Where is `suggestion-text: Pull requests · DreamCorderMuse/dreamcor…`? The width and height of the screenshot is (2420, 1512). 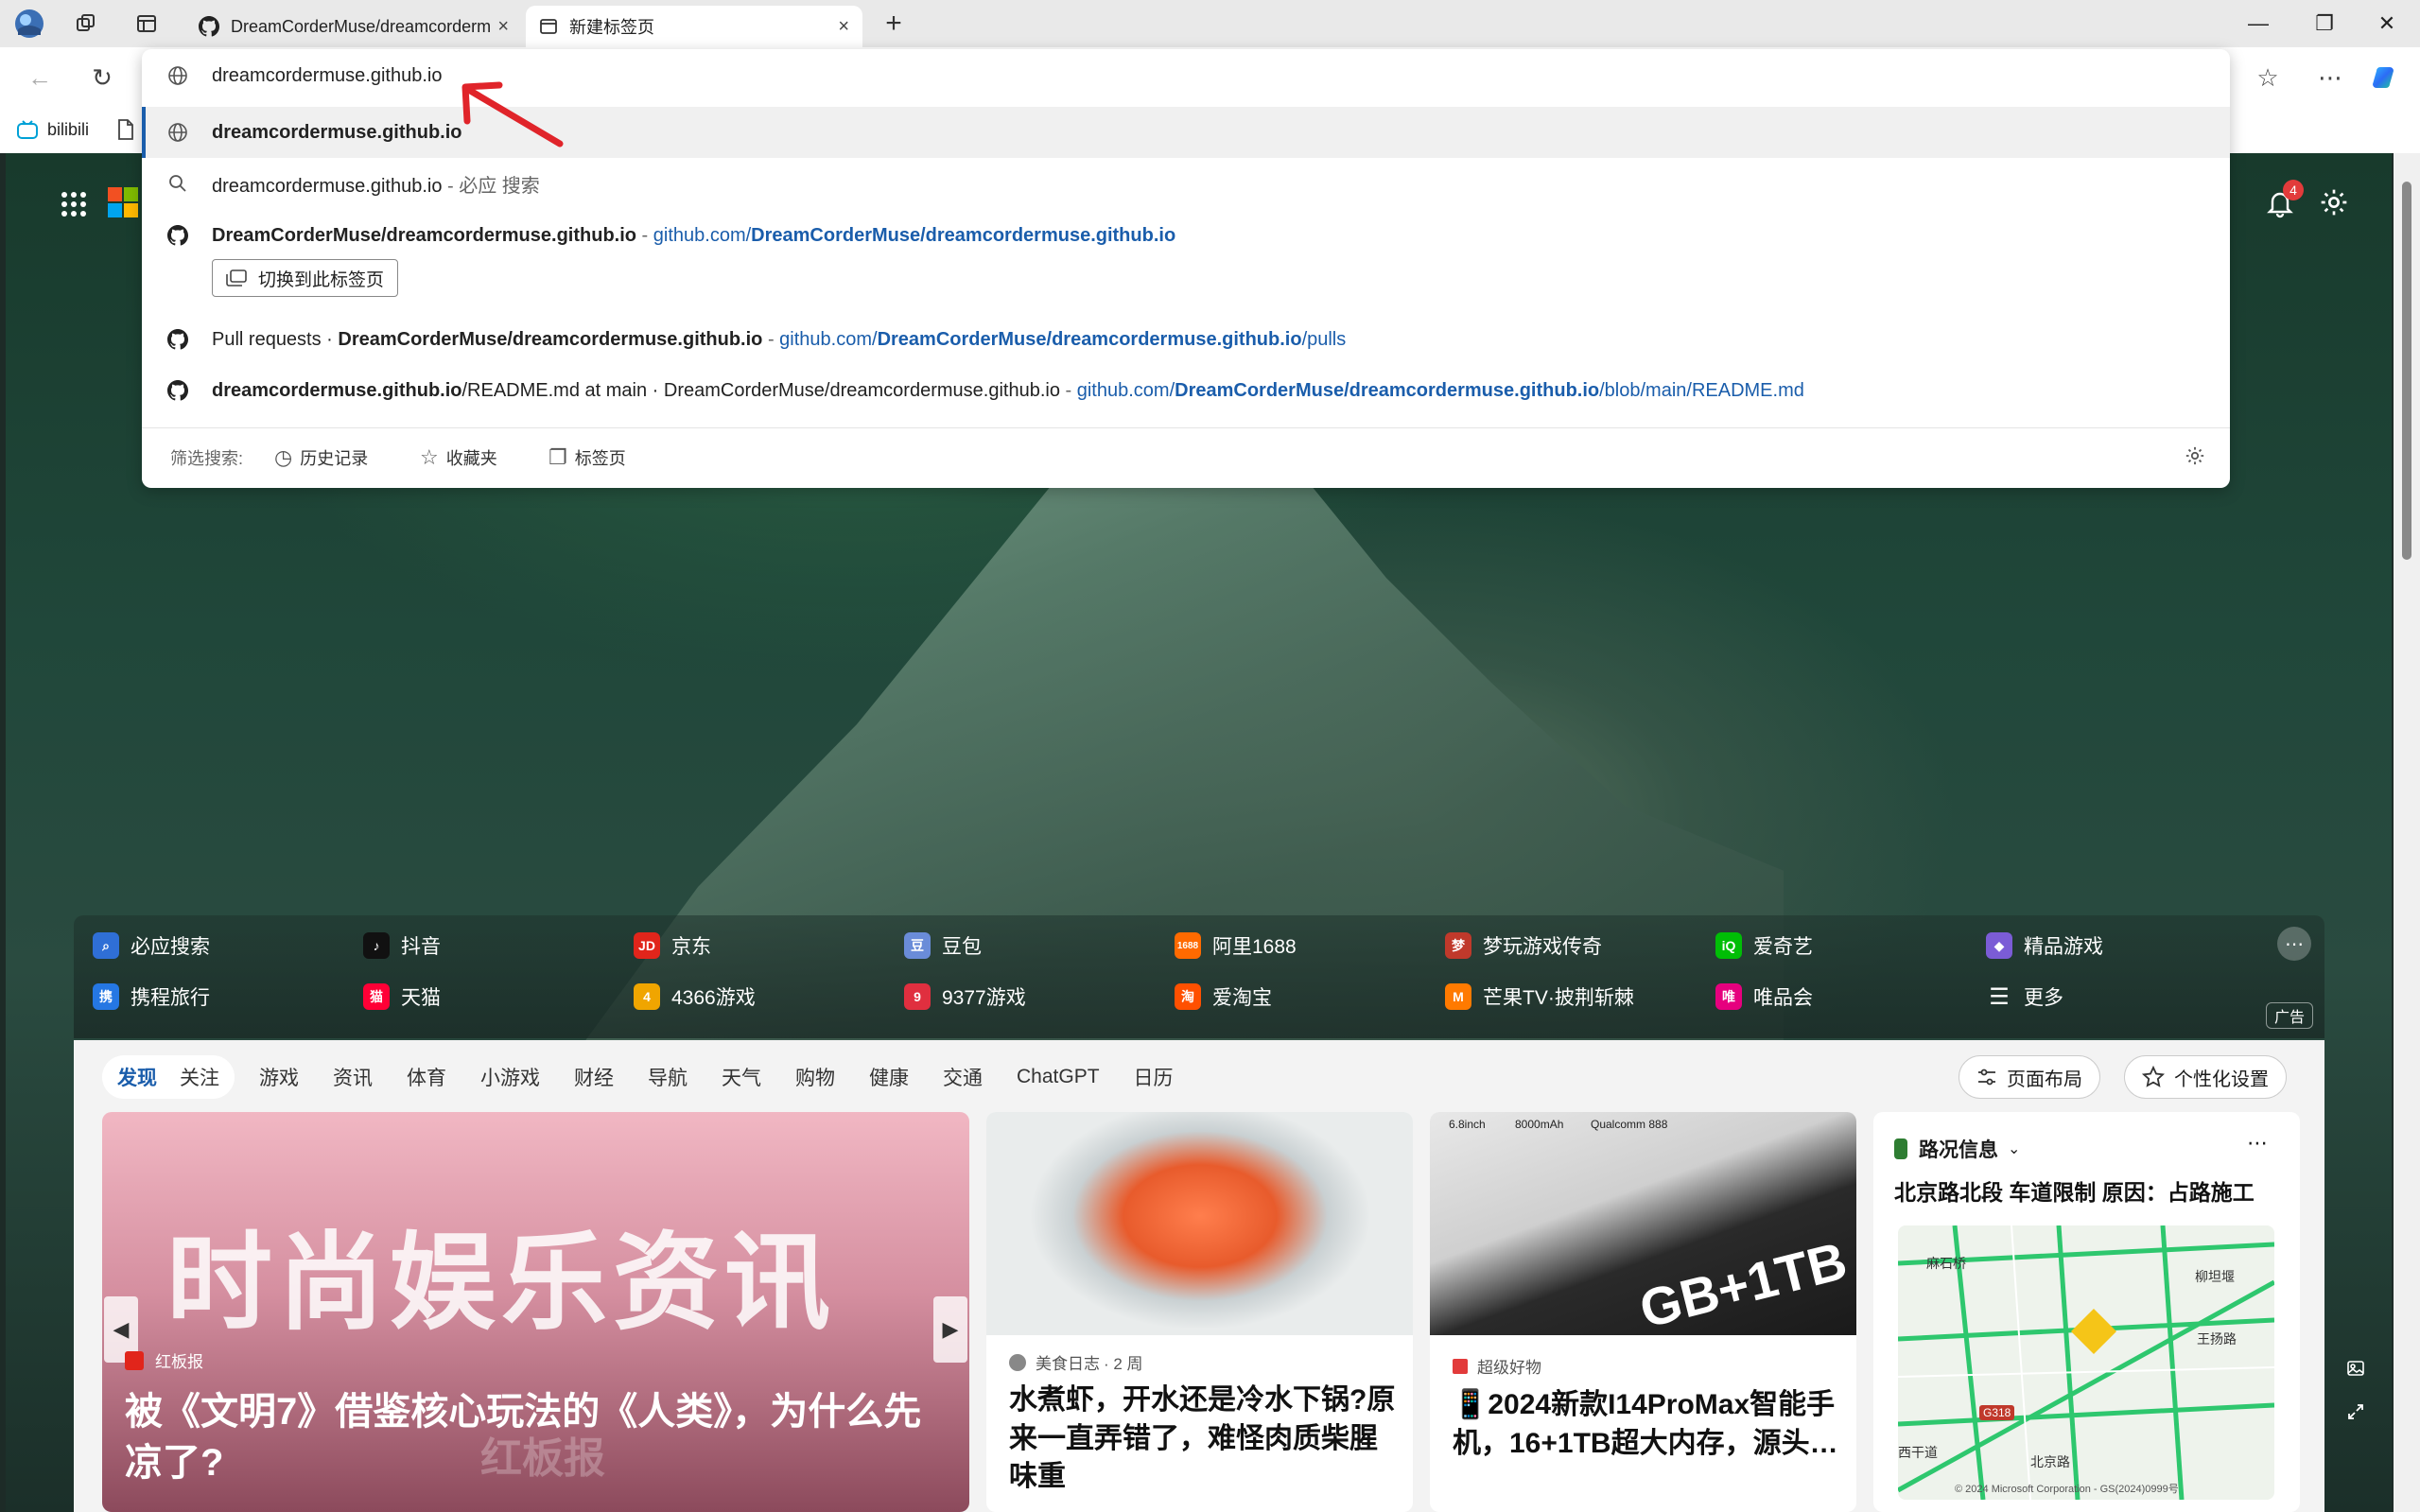 suggestion-text: Pull requests · DreamCorderMuse/dreamcor… is located at coordinates (779, 340).